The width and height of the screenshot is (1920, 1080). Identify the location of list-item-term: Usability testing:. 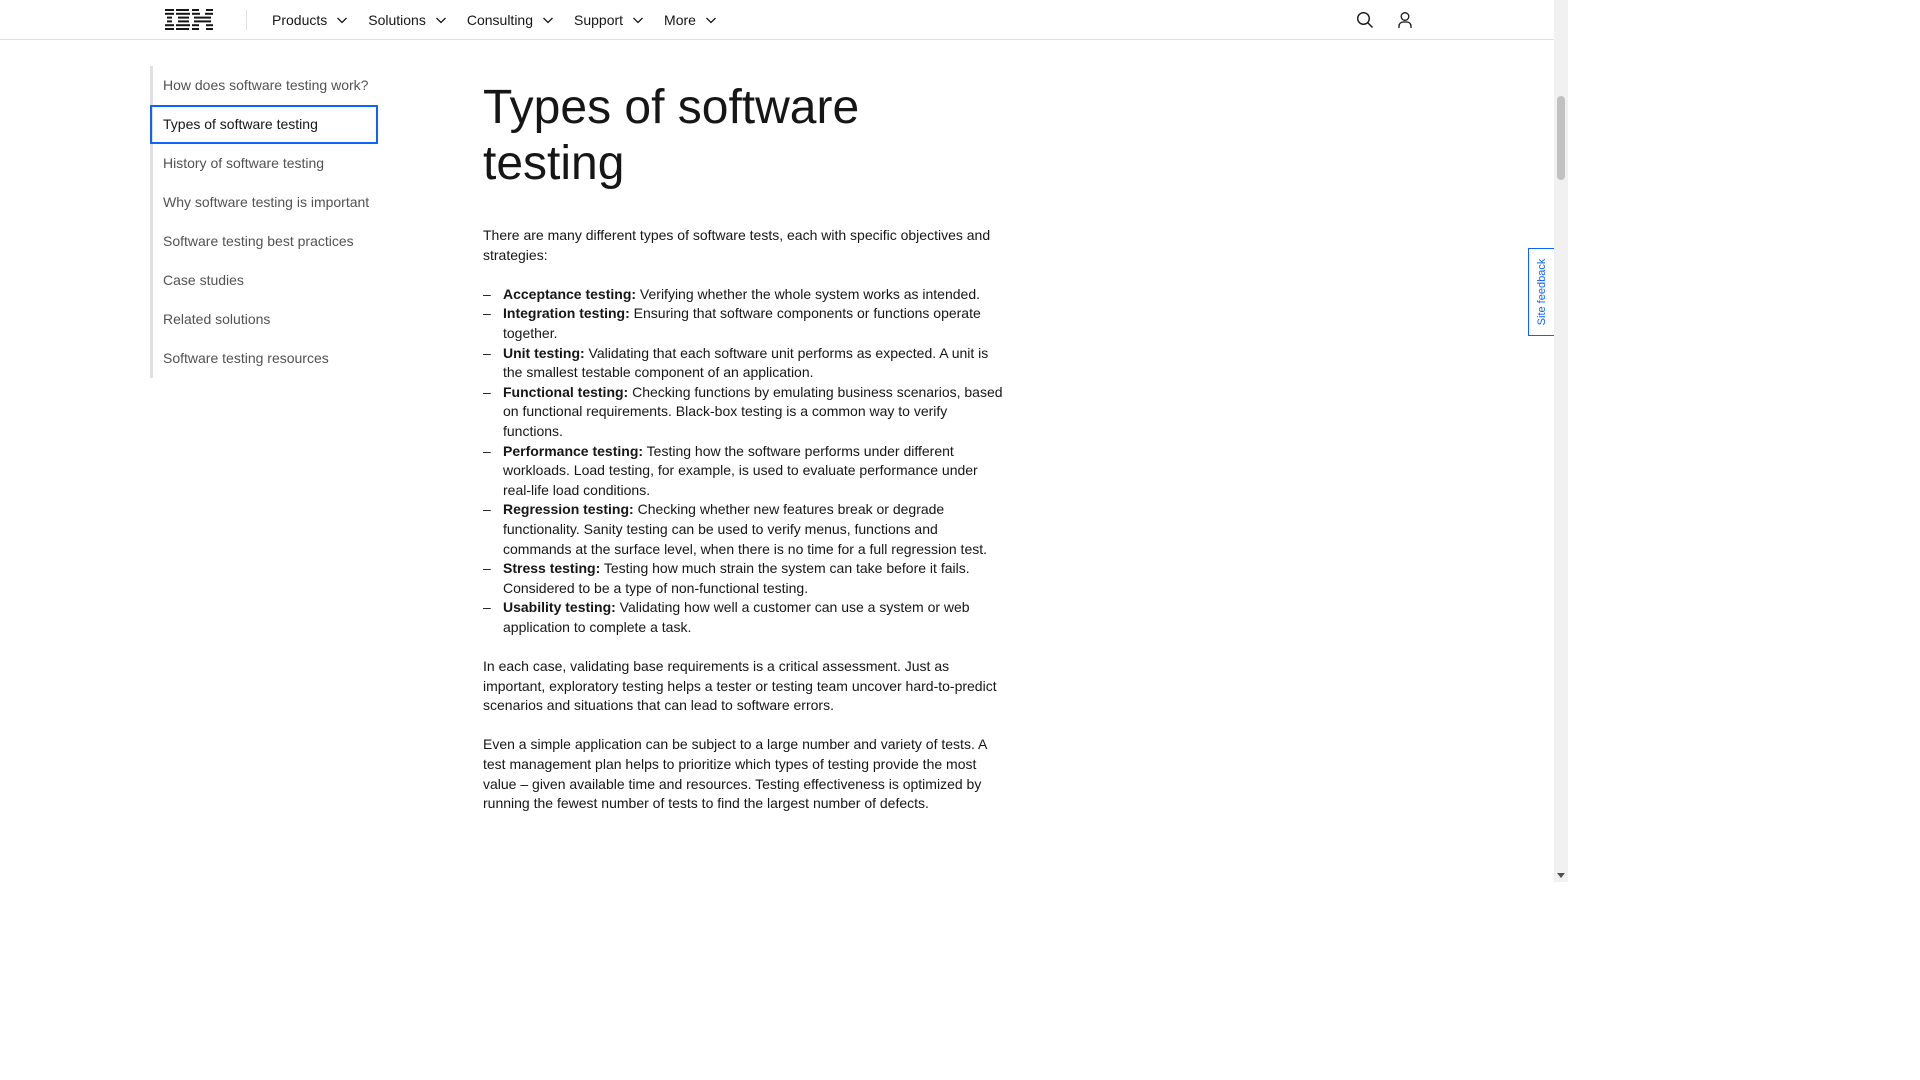
(559, 607).